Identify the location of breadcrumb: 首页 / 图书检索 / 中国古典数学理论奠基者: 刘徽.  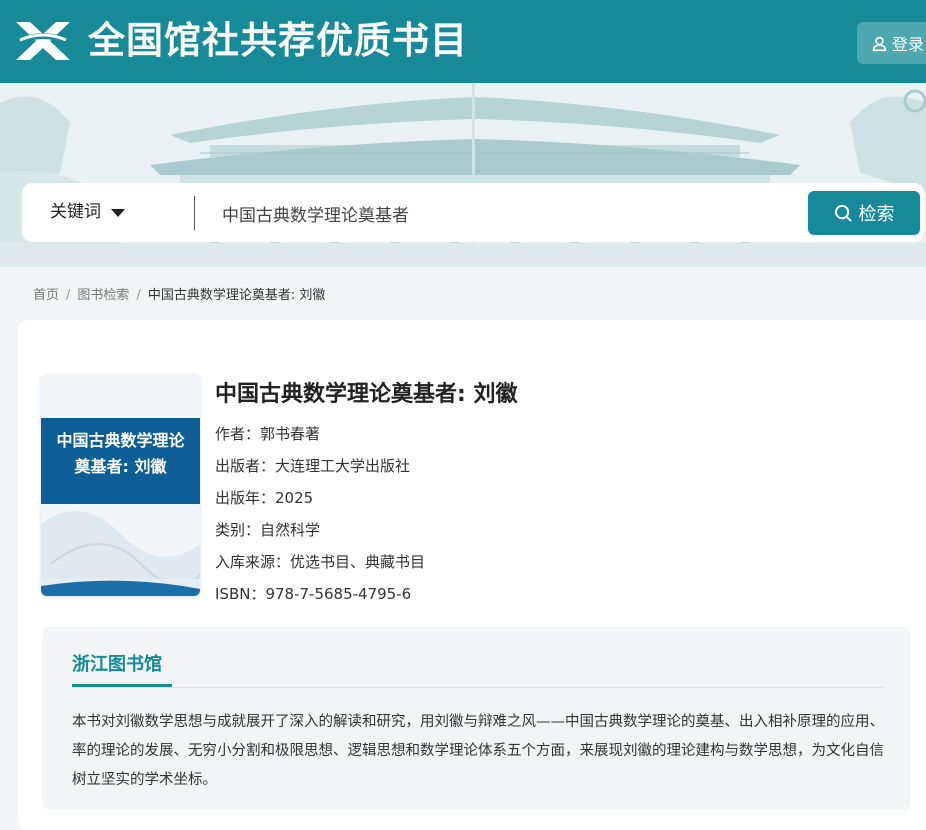
(179, 293).